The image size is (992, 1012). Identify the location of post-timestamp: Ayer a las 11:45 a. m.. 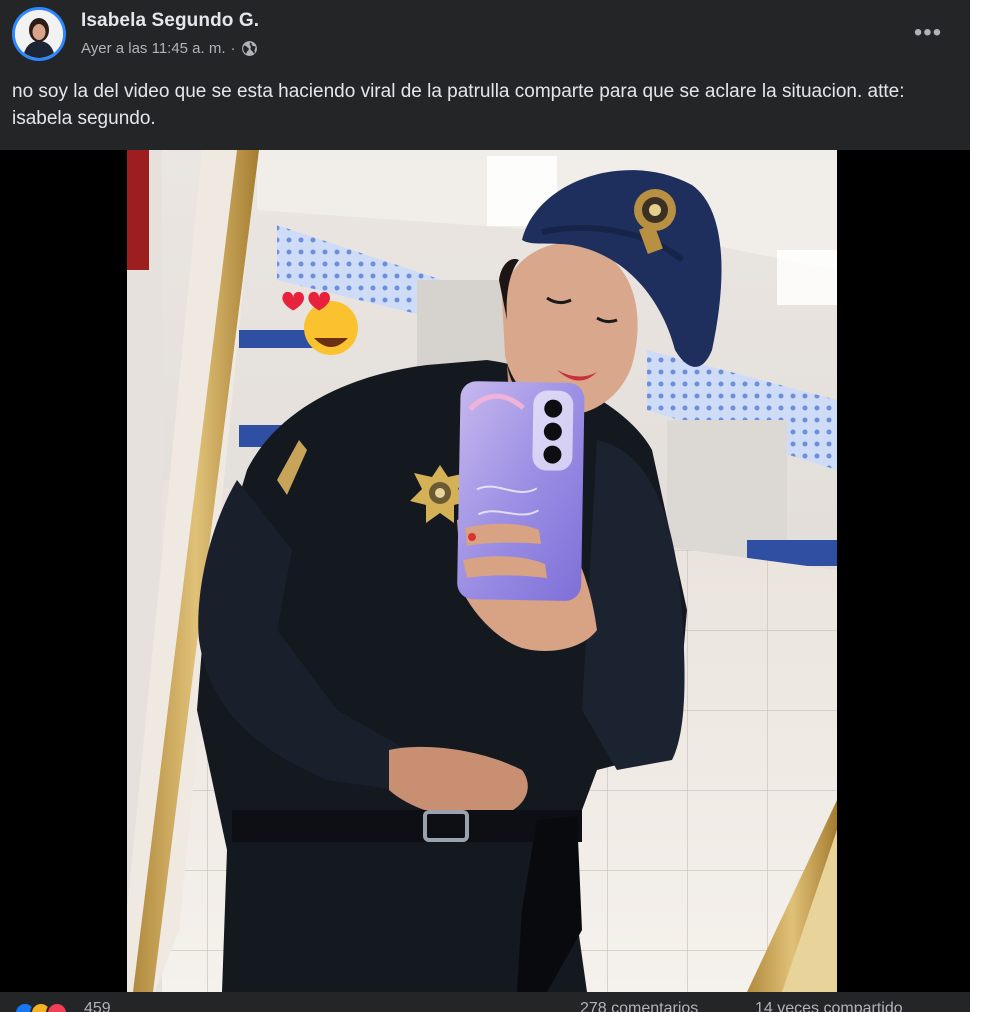
(153, 48).